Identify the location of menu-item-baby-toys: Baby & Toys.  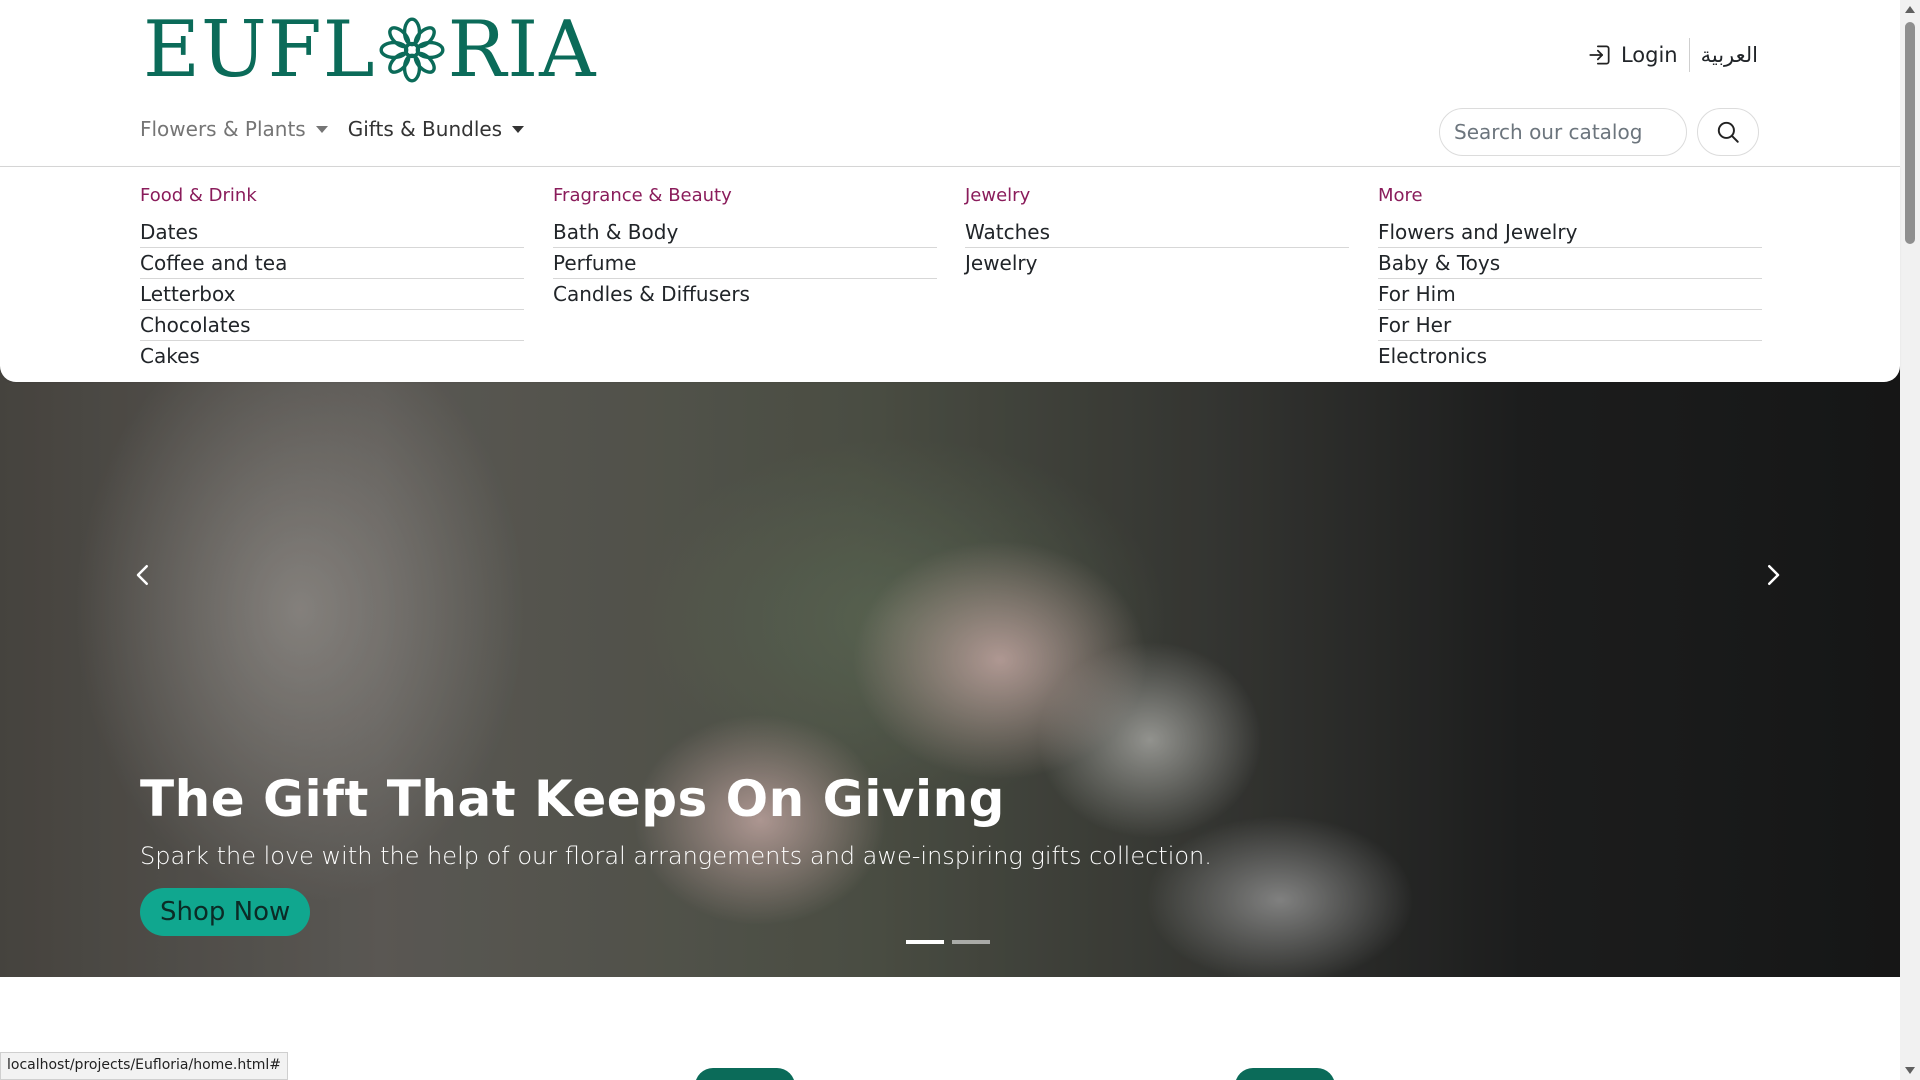
(1570, 263).